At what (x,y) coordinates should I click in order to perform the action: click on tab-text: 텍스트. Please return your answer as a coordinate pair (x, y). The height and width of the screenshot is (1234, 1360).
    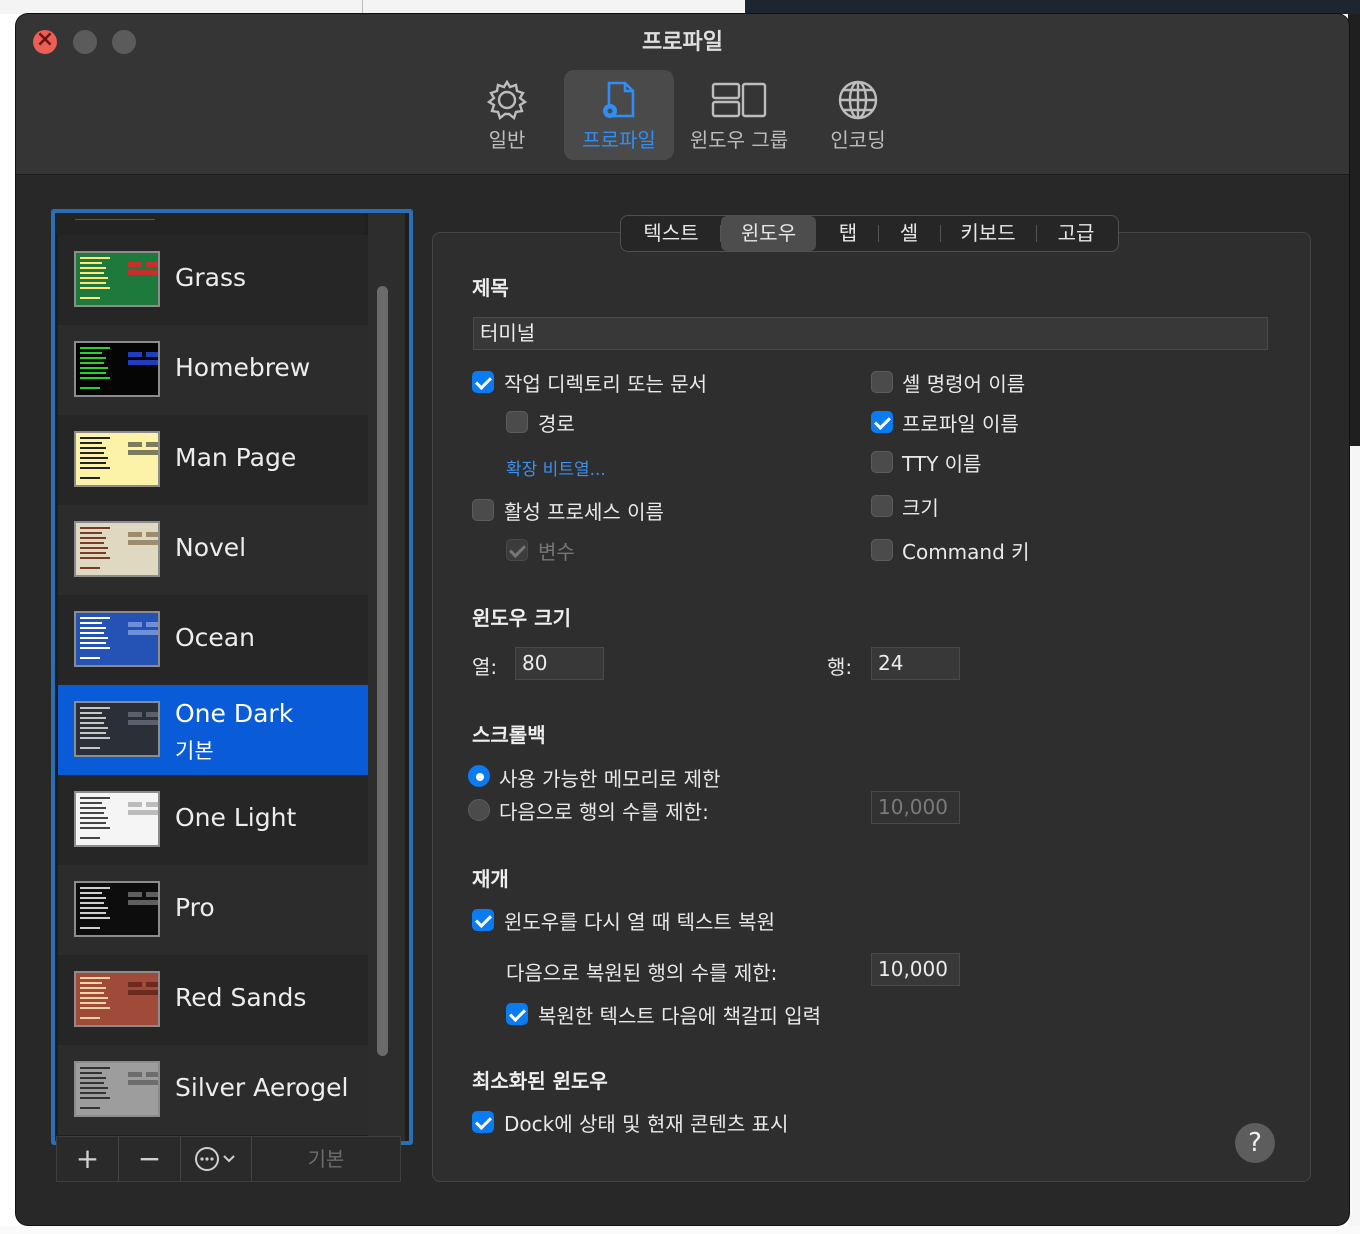
    Looking at the image, I should click on (671, 233).